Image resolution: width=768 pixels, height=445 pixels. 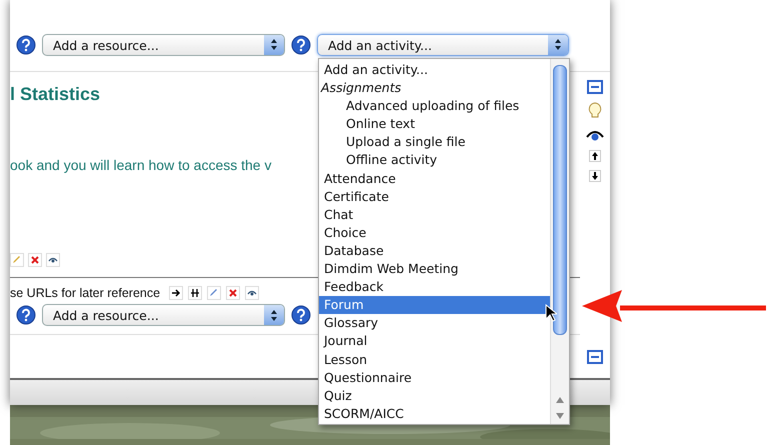 I want to click on section-text: ook and you will learn how to access the v, so click(x=141, y=165).